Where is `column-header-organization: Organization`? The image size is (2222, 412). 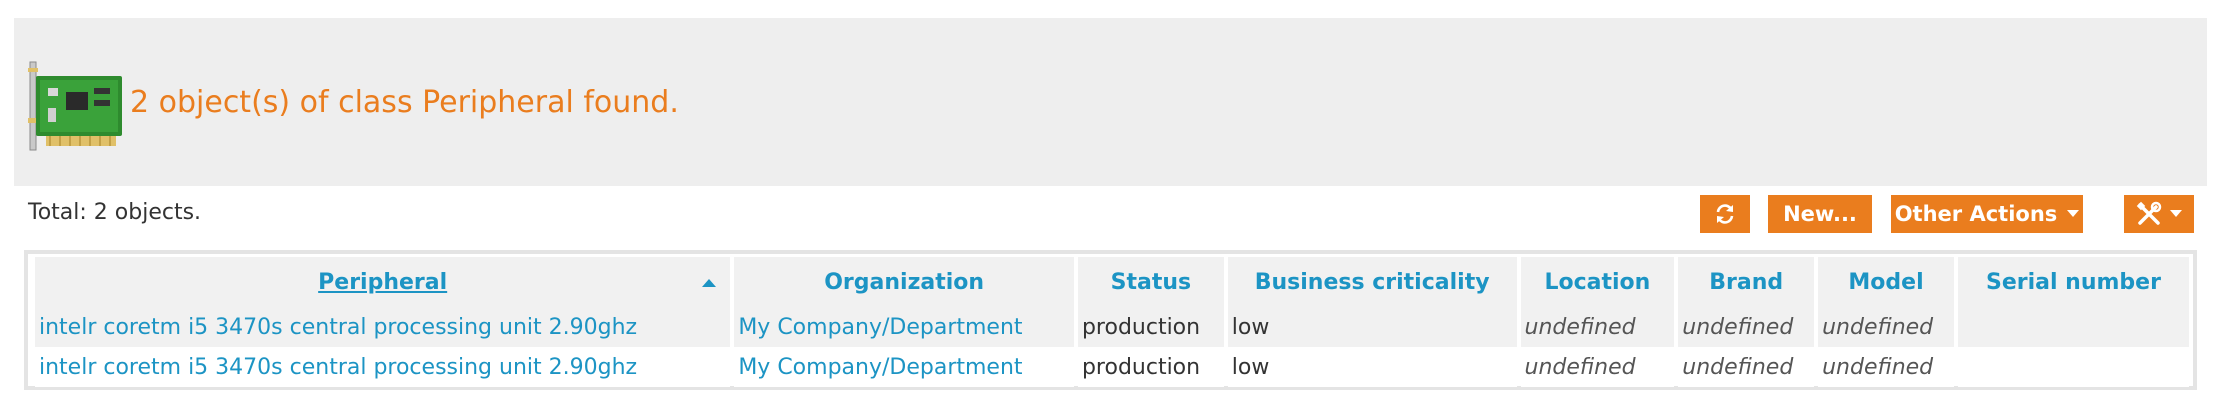 column-header-organization: Organization is located at coordinates (904, 282).